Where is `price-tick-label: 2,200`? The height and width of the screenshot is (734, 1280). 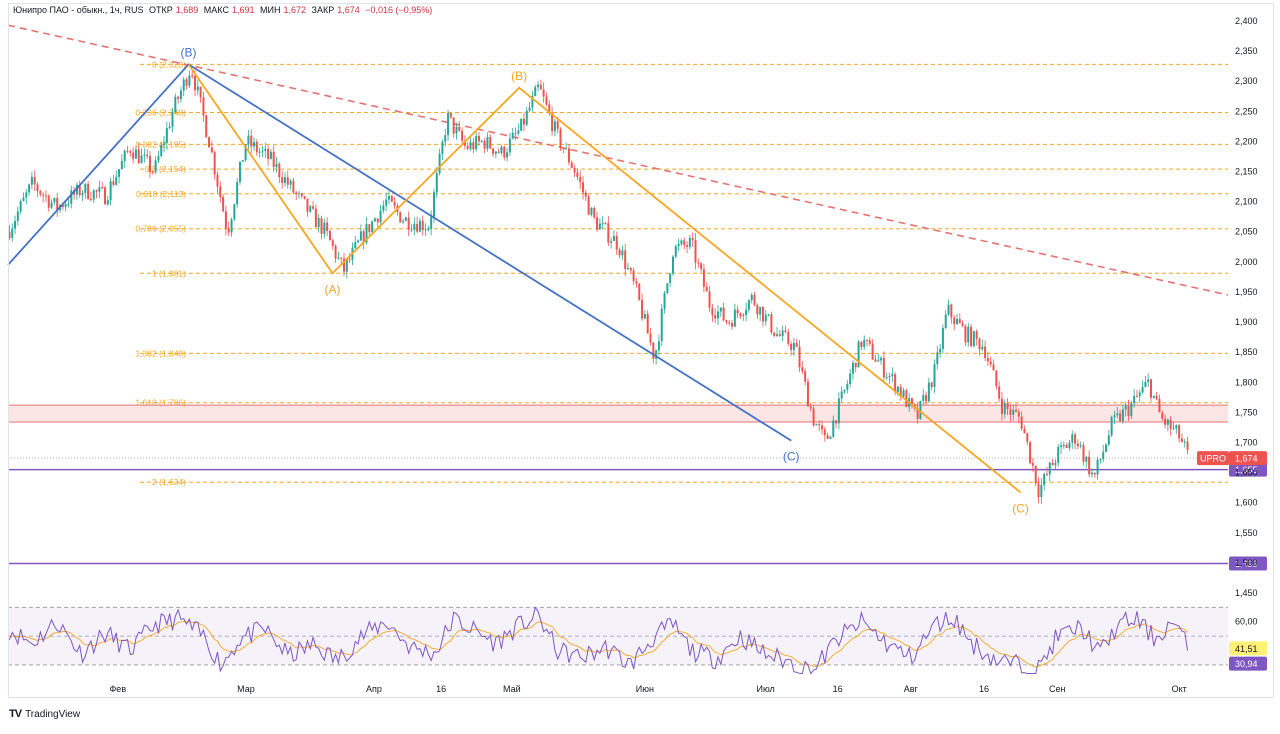
price-tick-label: 2,200 is located at coordinates (1246, 141).